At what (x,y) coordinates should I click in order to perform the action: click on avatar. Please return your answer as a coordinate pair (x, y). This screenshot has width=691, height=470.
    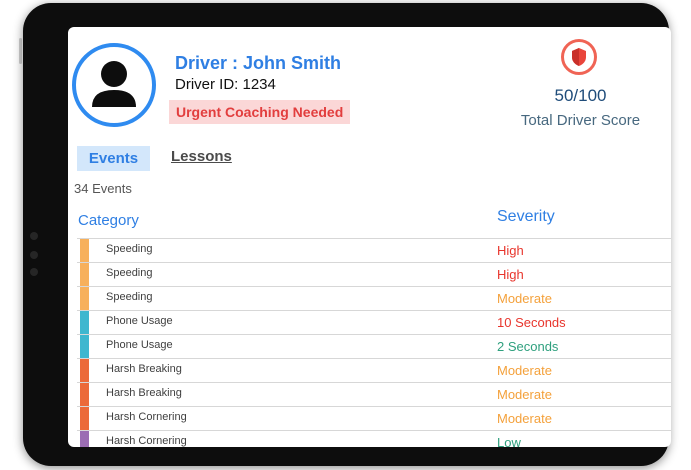
    Looking at the image, I should click on (114, 85).